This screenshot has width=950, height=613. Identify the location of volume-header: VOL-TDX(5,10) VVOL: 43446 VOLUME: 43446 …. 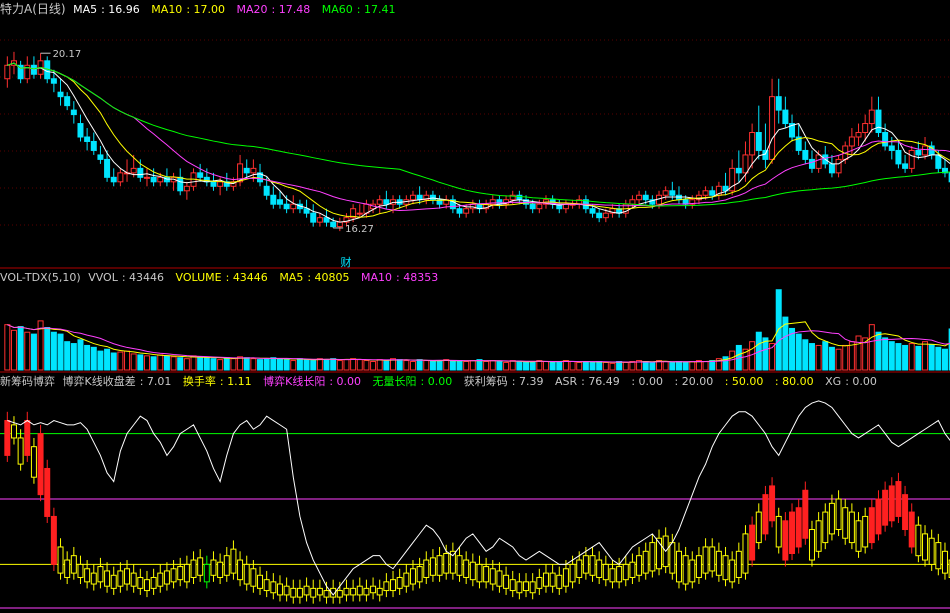
(223, 277).